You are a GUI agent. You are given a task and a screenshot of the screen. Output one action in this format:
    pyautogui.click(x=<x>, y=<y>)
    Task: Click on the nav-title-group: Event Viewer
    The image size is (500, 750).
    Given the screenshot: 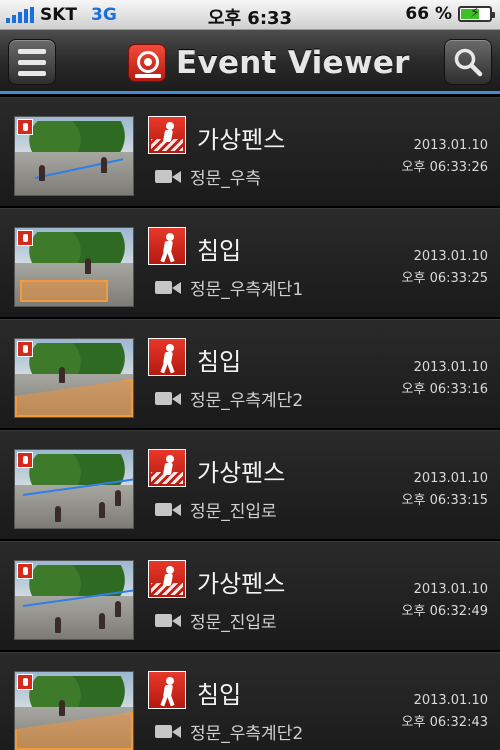 What is the action you would take?
    pyautogui.click(x=269, y=63)
    